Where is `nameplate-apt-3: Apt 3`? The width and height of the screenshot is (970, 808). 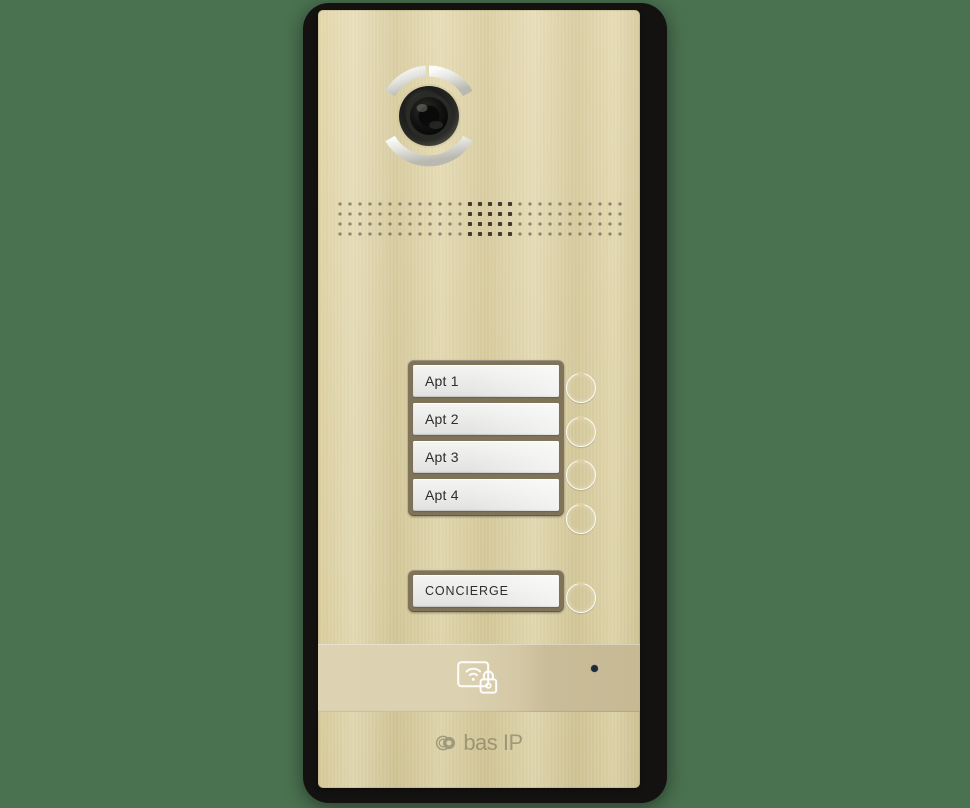 nameplate-apt-3: Apt 3 is located at coordinates (486, 457).